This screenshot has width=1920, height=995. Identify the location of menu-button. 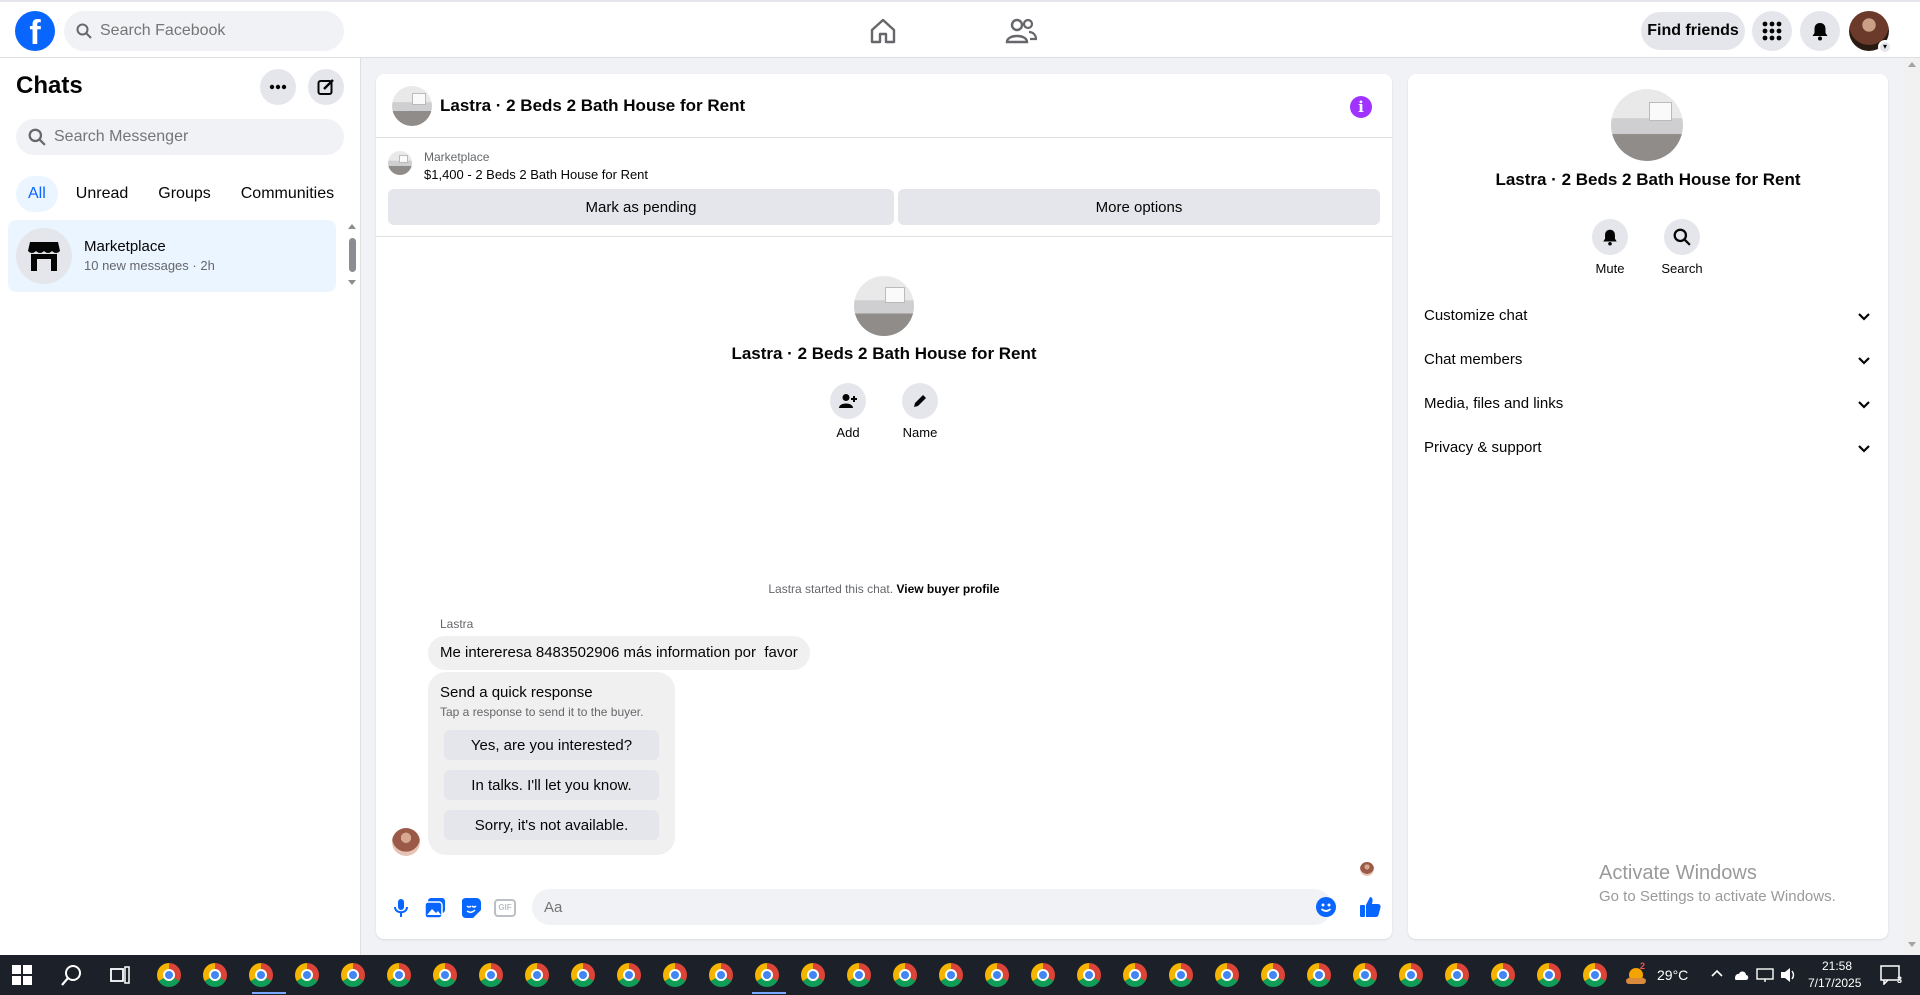
(1772, 31).